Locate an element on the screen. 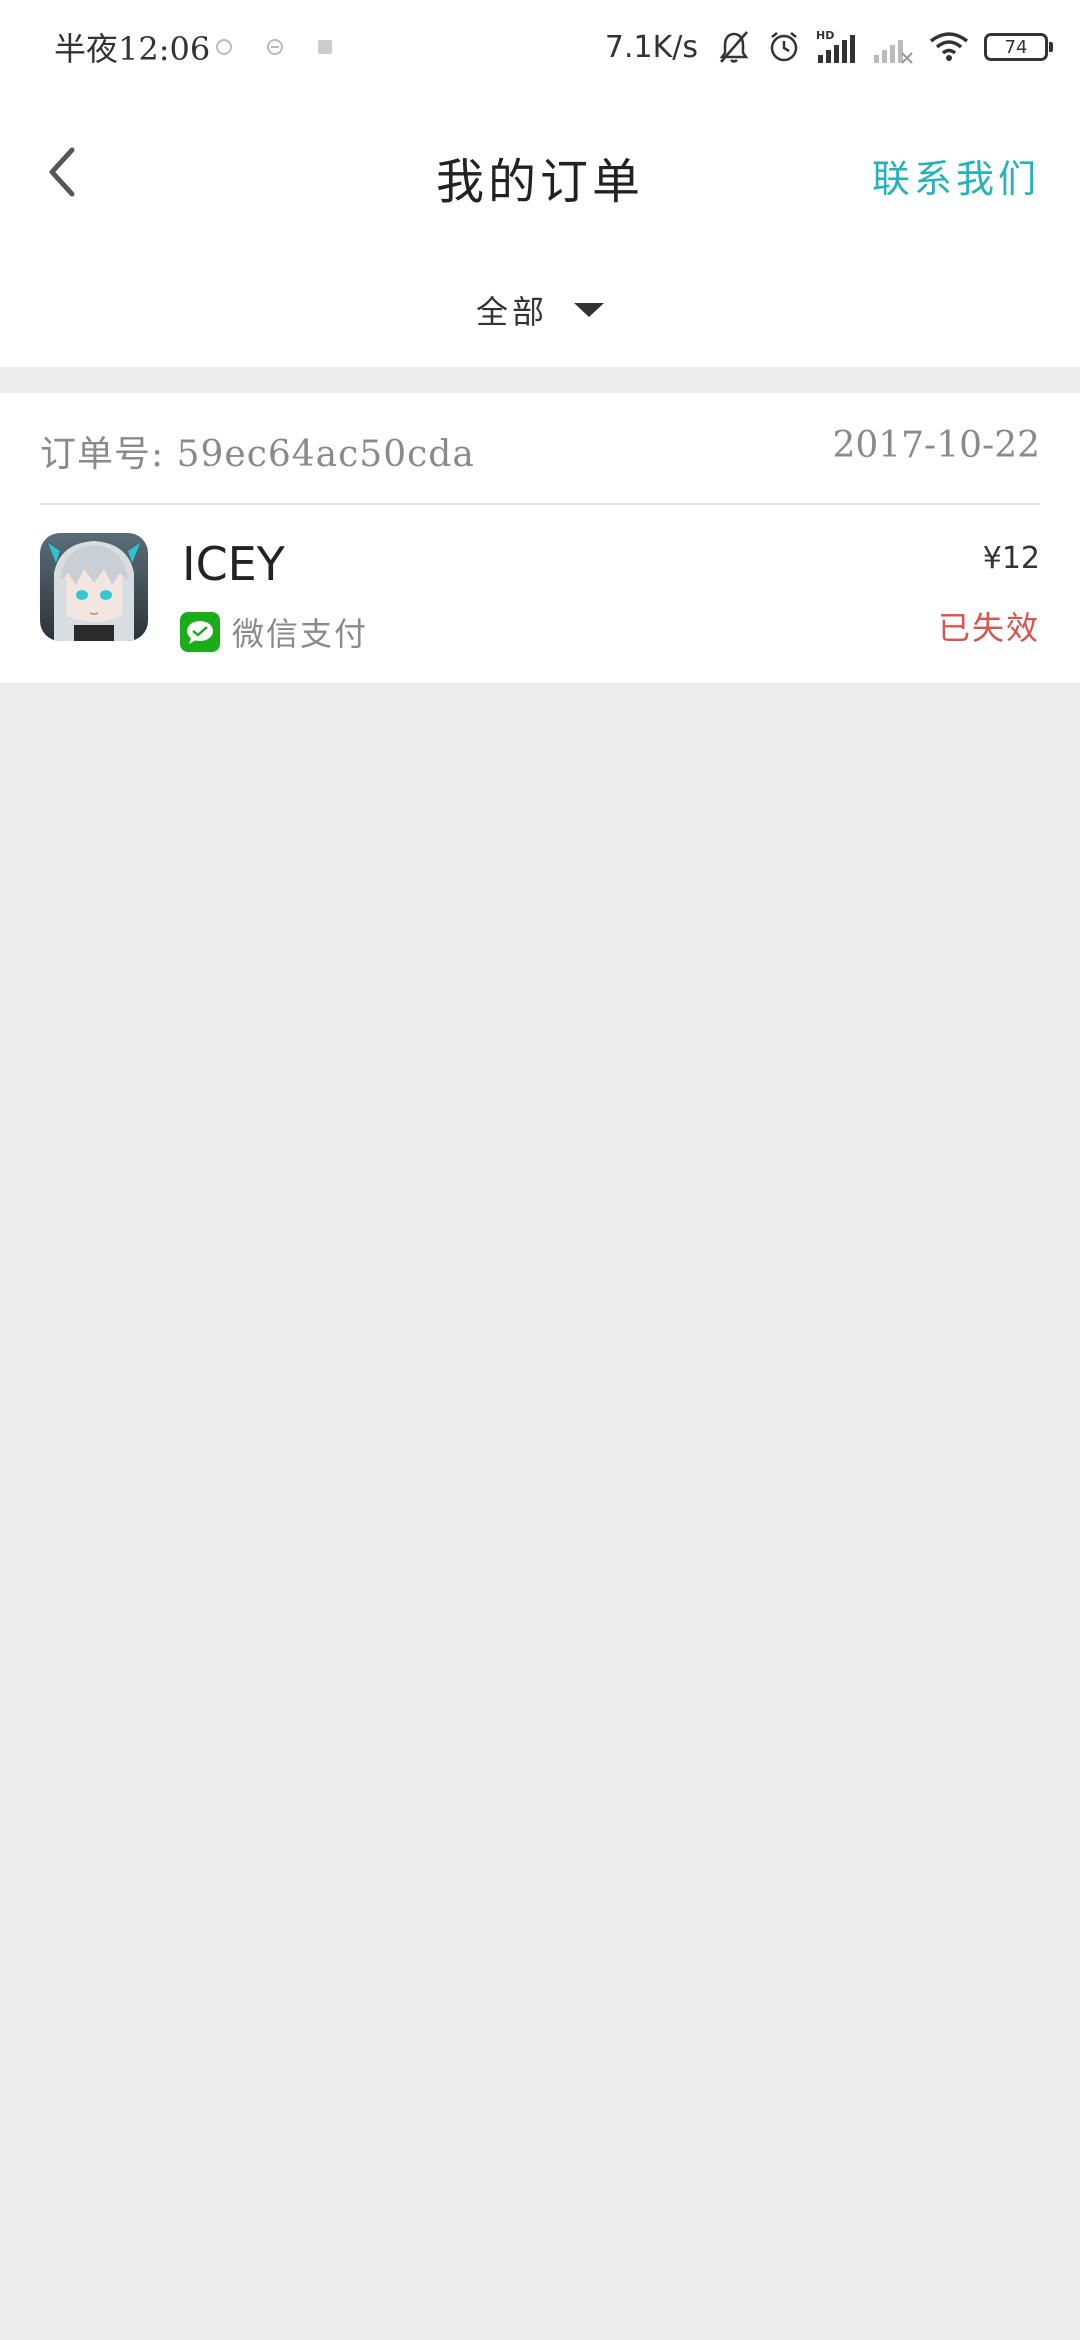  header: 我的订单 联系我们 is located at coordinates (540, 175).